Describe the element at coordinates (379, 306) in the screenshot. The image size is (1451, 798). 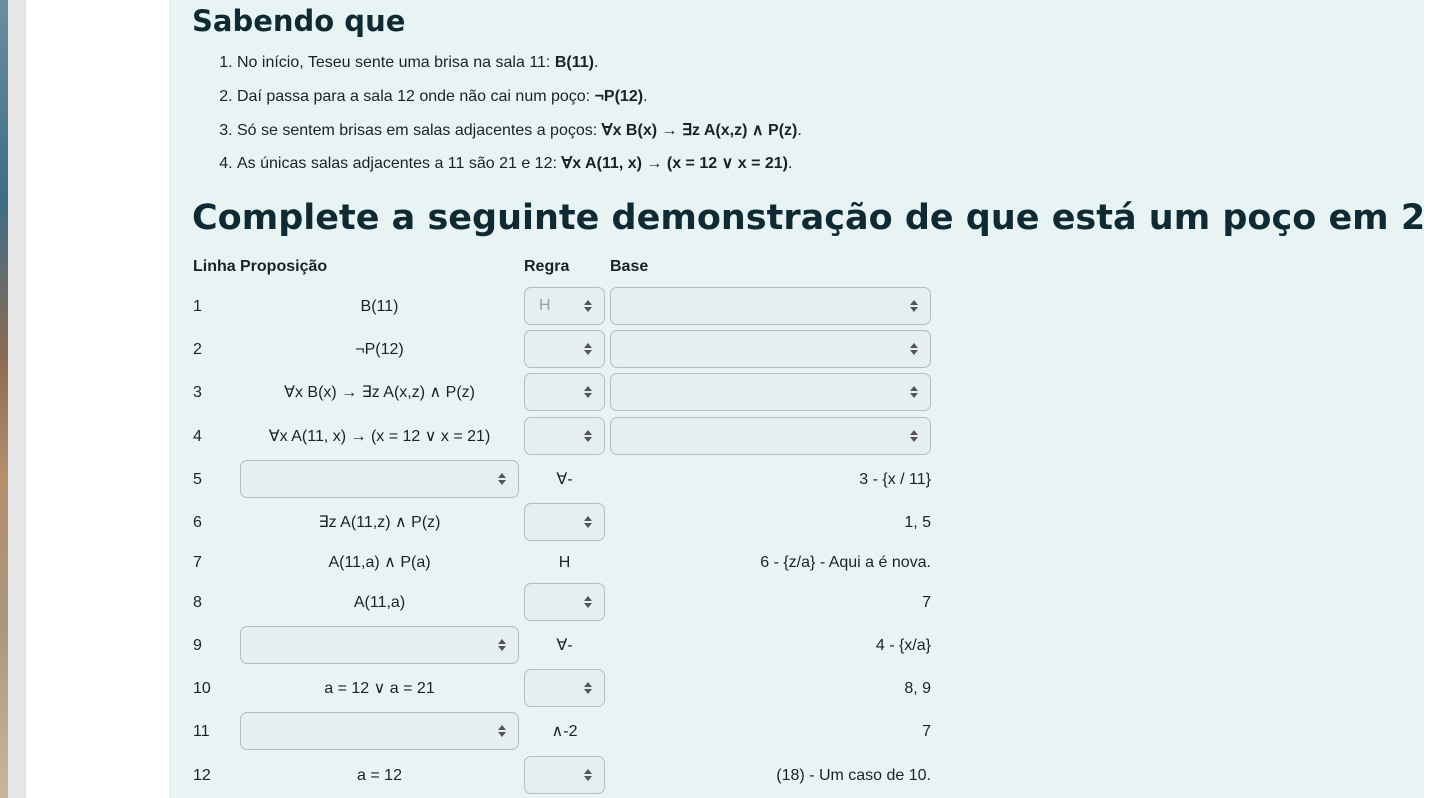
I see `proposition: B(11)` at that location.